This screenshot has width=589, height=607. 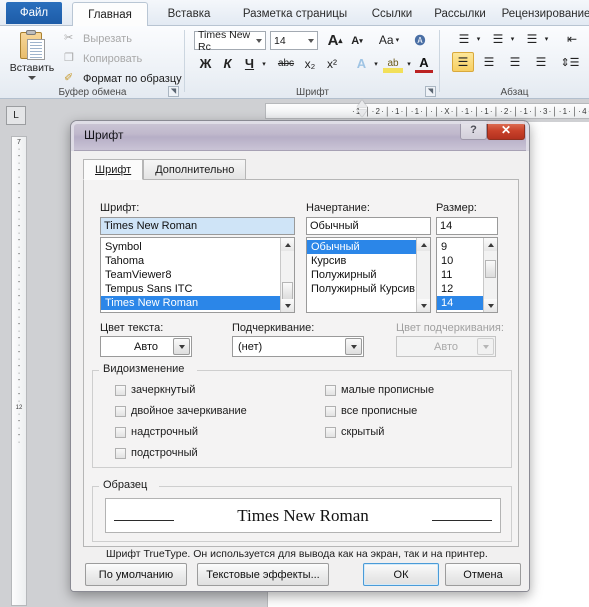 What do you see at coordinates (570, 62) in the screenshot?
I see `line-spacing-button: ⇕☰` at bounding box center [570, 62].